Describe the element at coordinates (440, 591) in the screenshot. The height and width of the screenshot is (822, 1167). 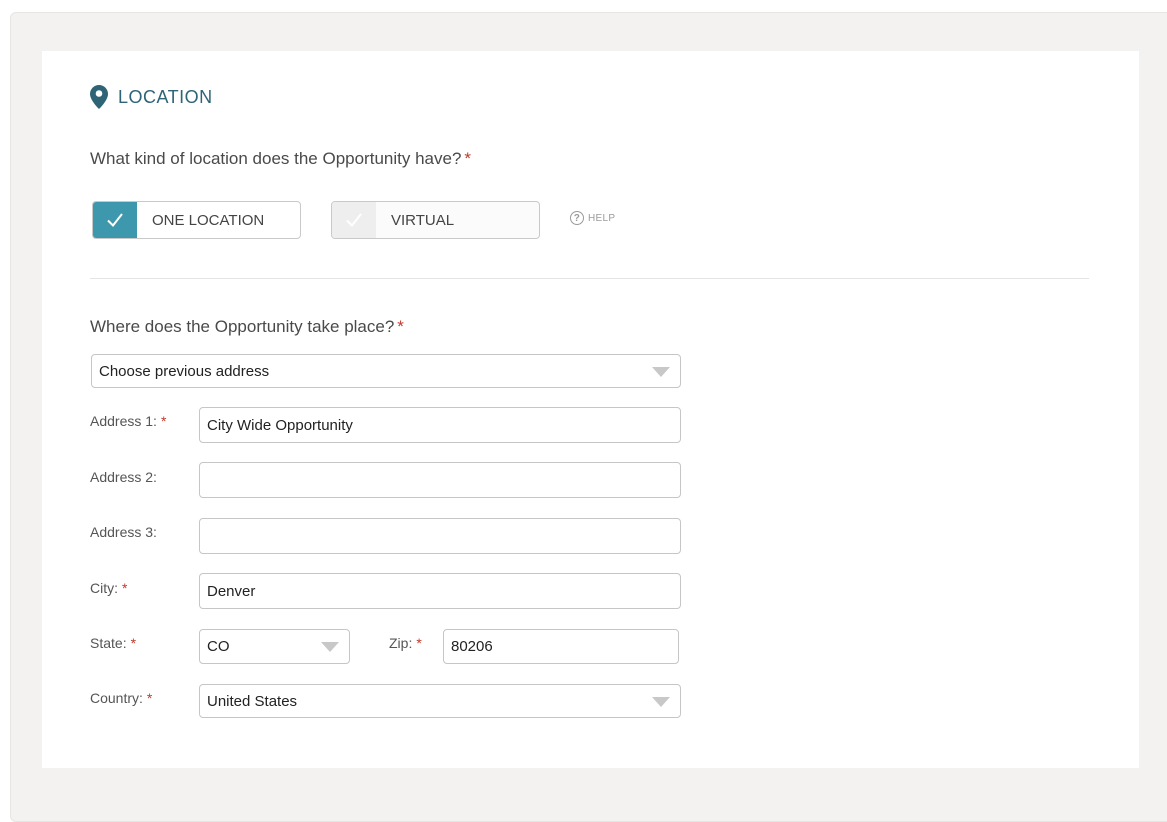
I see `city-input: Denver` at that location.